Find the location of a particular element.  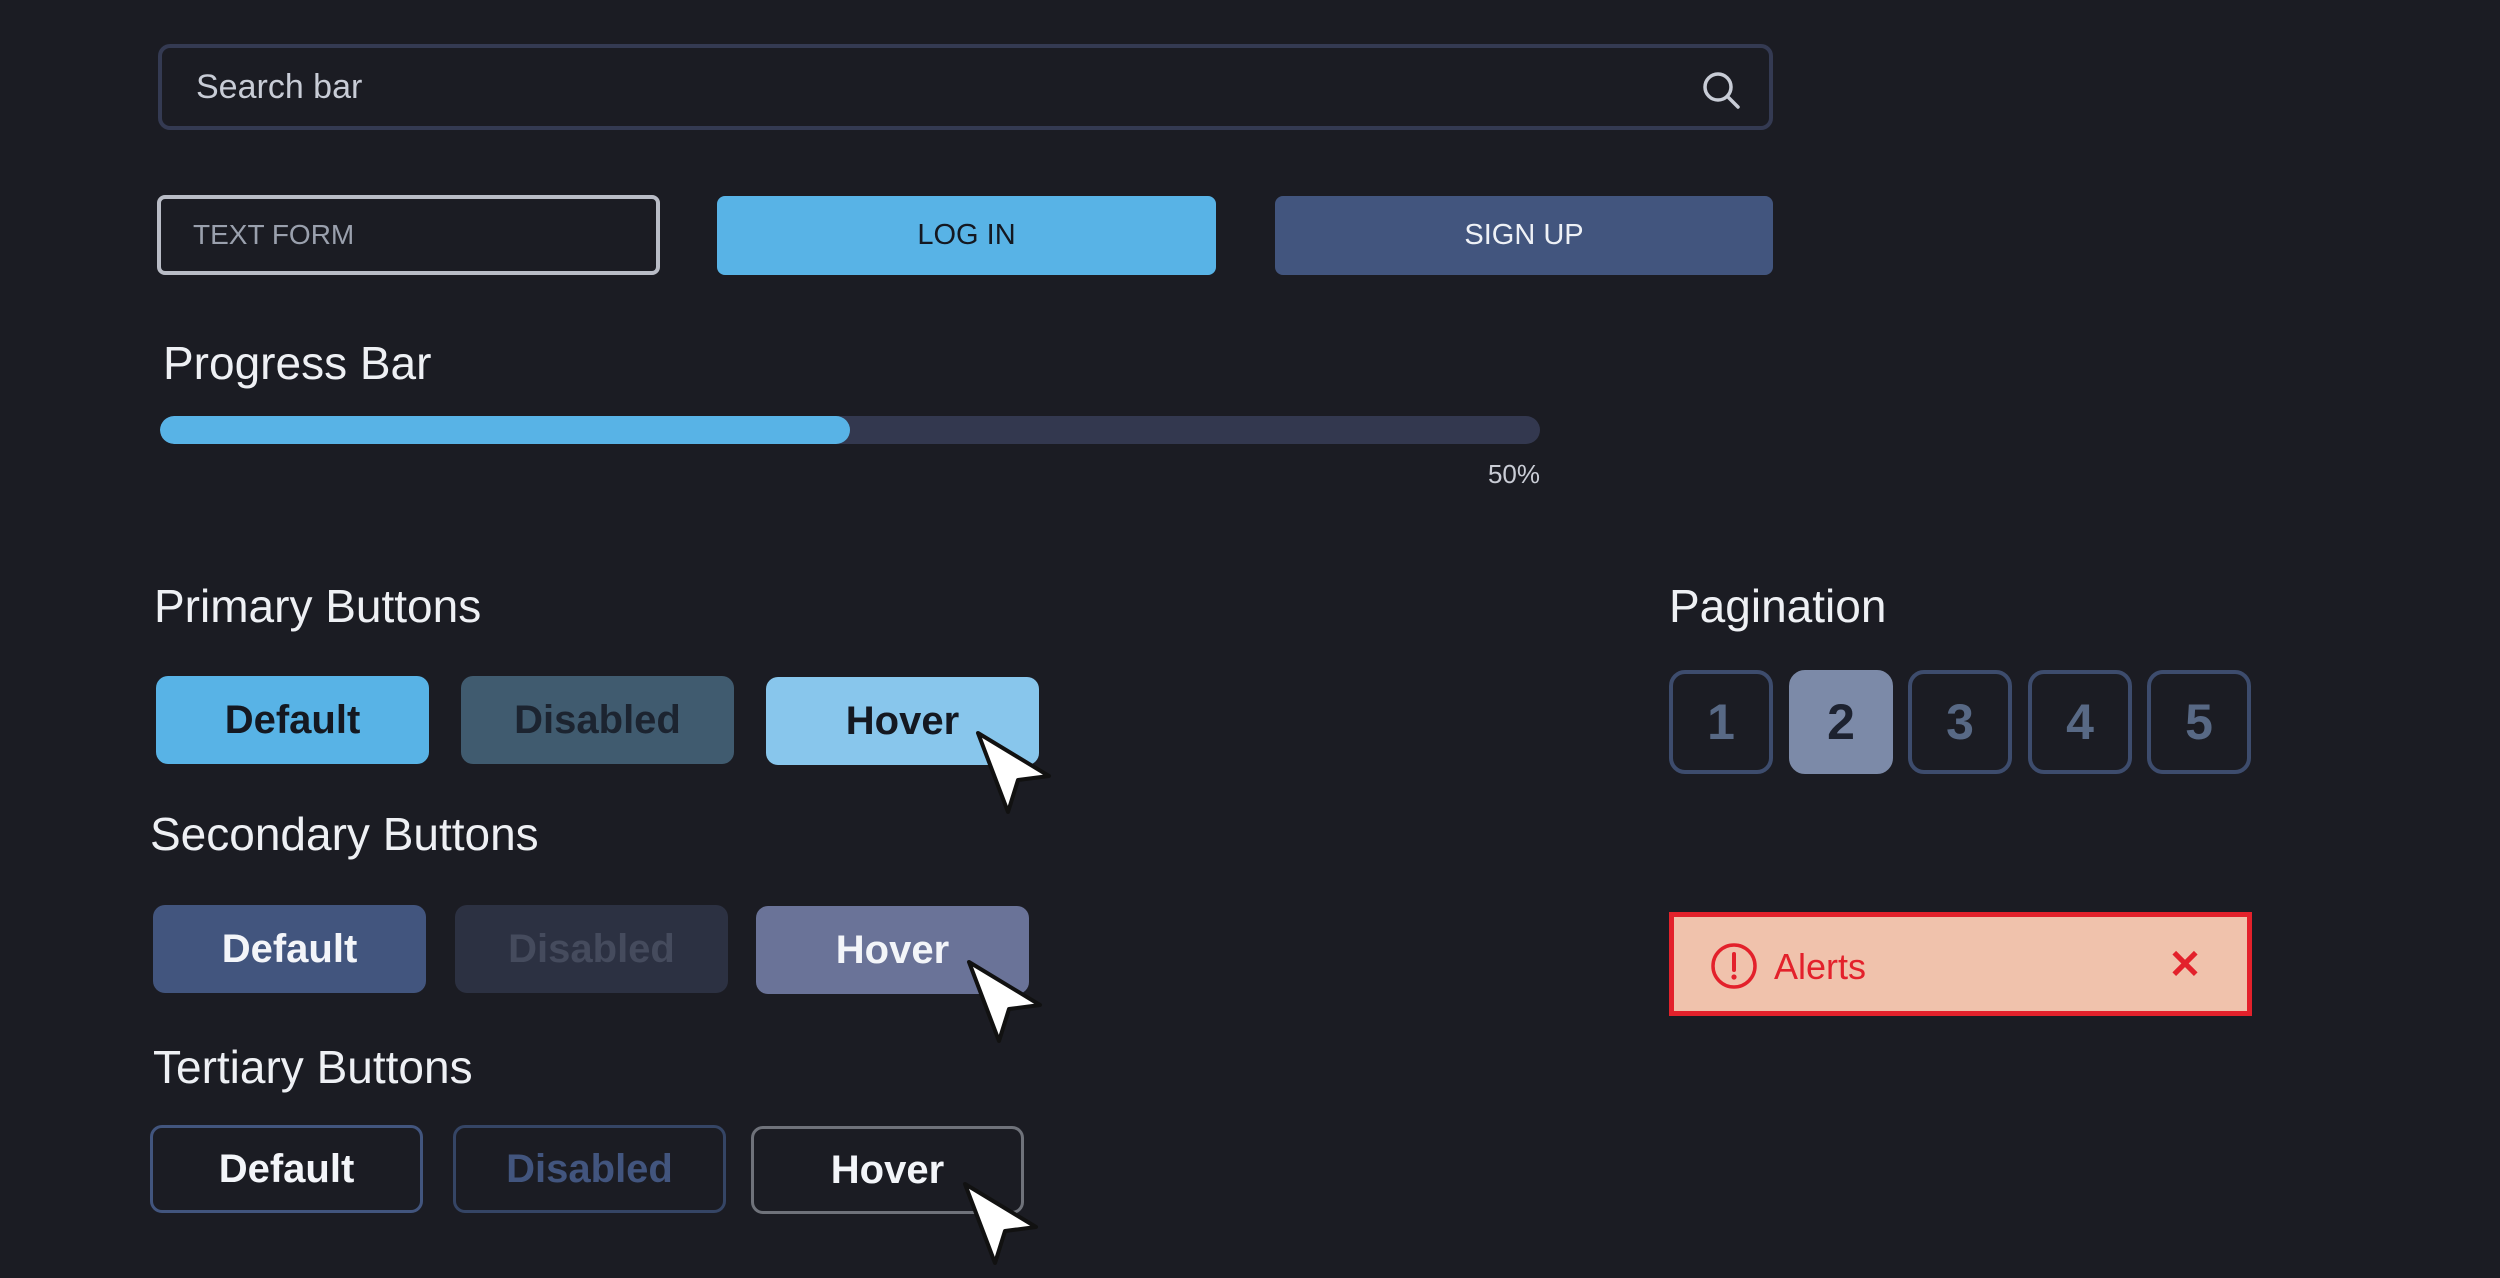

secondary-buttons-title: Secondary Buttons is located at coordinates (344, 834).